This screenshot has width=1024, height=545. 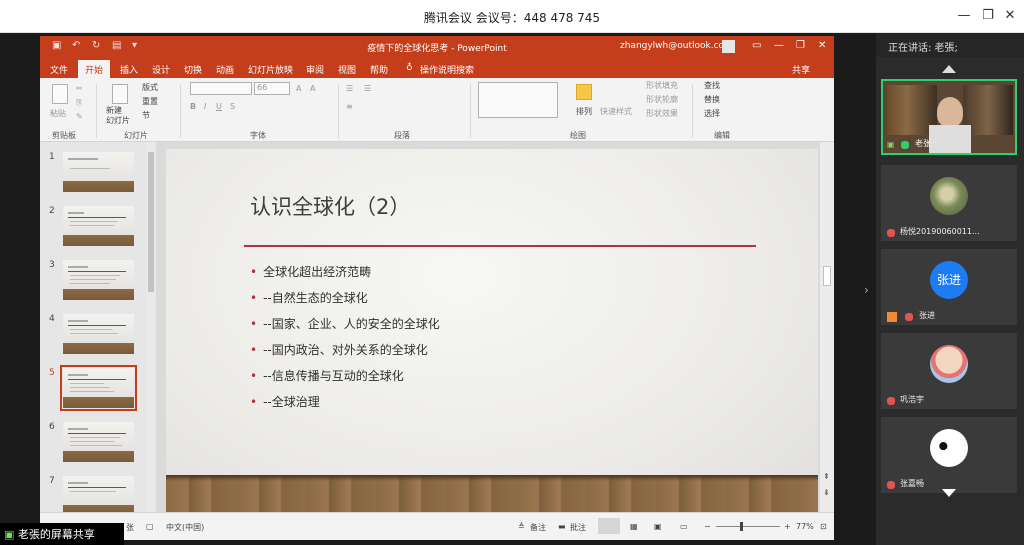 What do you see at coordinates (312, 88) in the screenshot?
I see `font-shrink-icon: A` at bounding box center [312, 88].